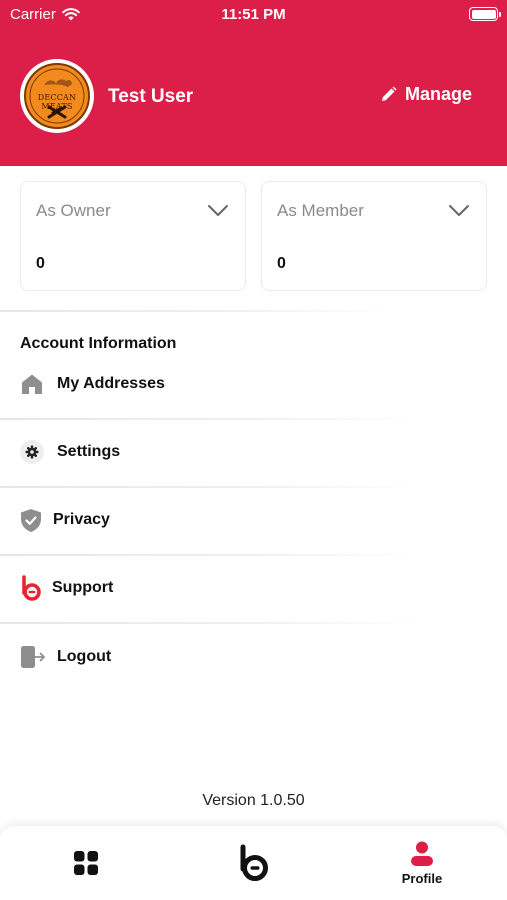 Image resolution: width=507 pixels, height=900 pixels. I want to click on gear-icon, so click(32, 452).